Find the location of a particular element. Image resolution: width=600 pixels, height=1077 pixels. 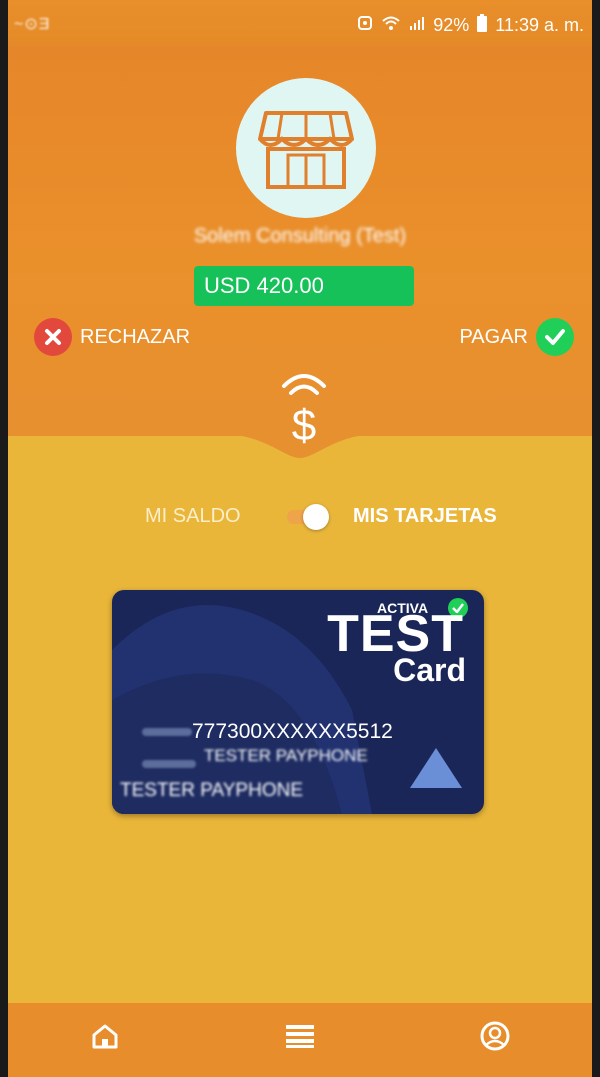

battery-percent: 92% is located at coordinates (451, 25).